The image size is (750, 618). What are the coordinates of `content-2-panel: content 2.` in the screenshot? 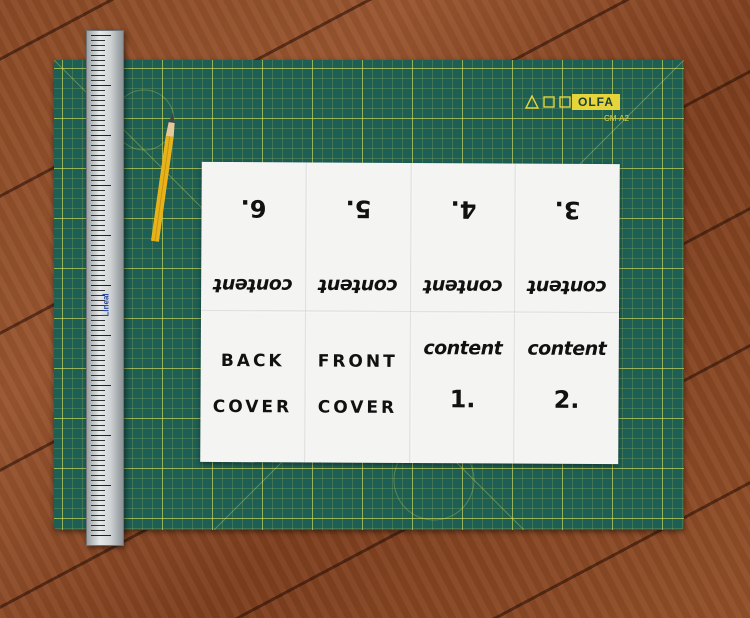 It's located at (566, 388).